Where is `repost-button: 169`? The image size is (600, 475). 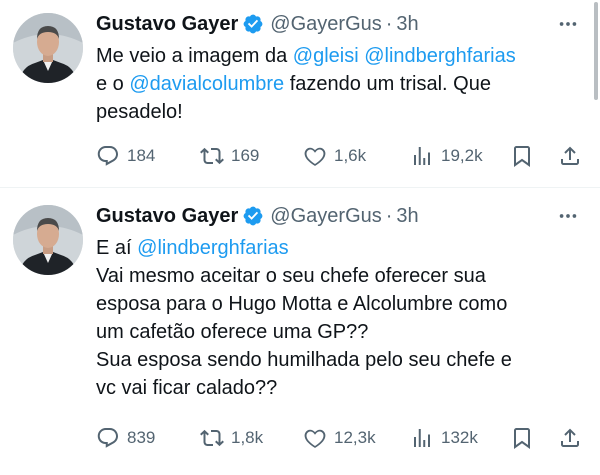 repost-button: 169 is located at coordinates (229, 156).